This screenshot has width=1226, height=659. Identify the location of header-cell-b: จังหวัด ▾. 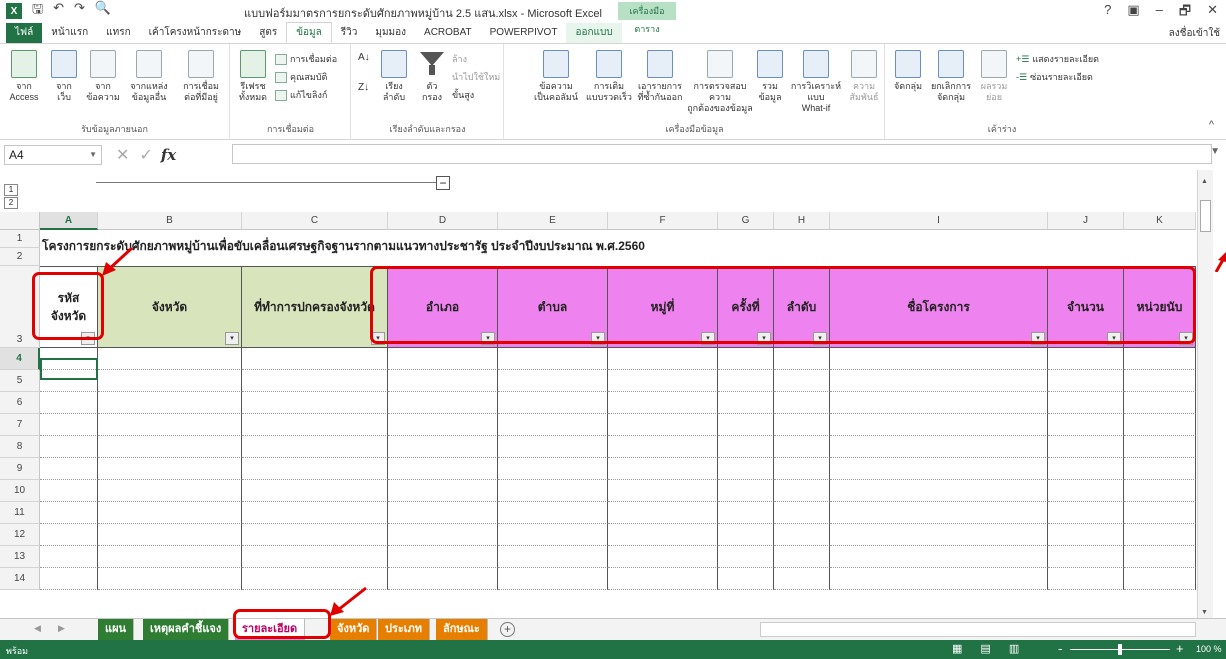
(170, 307).